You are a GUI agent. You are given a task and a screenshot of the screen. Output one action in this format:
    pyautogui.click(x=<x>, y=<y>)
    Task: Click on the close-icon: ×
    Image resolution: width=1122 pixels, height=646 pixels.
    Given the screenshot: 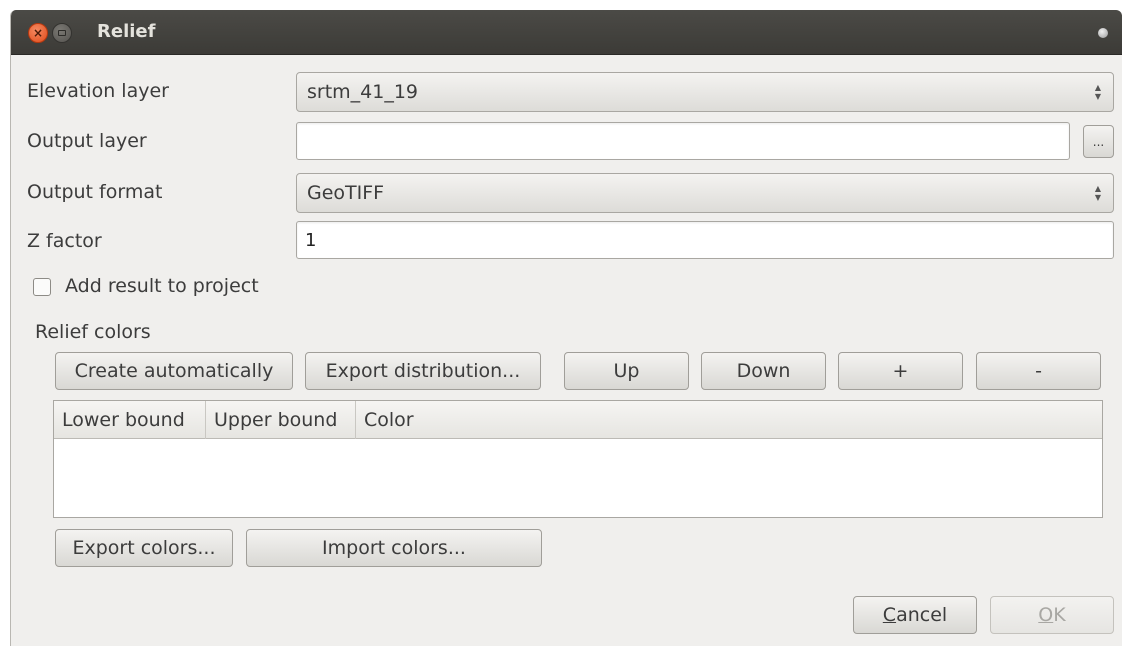 What is the action you would take?
    pyautogui.click(x=38, y=33)
    